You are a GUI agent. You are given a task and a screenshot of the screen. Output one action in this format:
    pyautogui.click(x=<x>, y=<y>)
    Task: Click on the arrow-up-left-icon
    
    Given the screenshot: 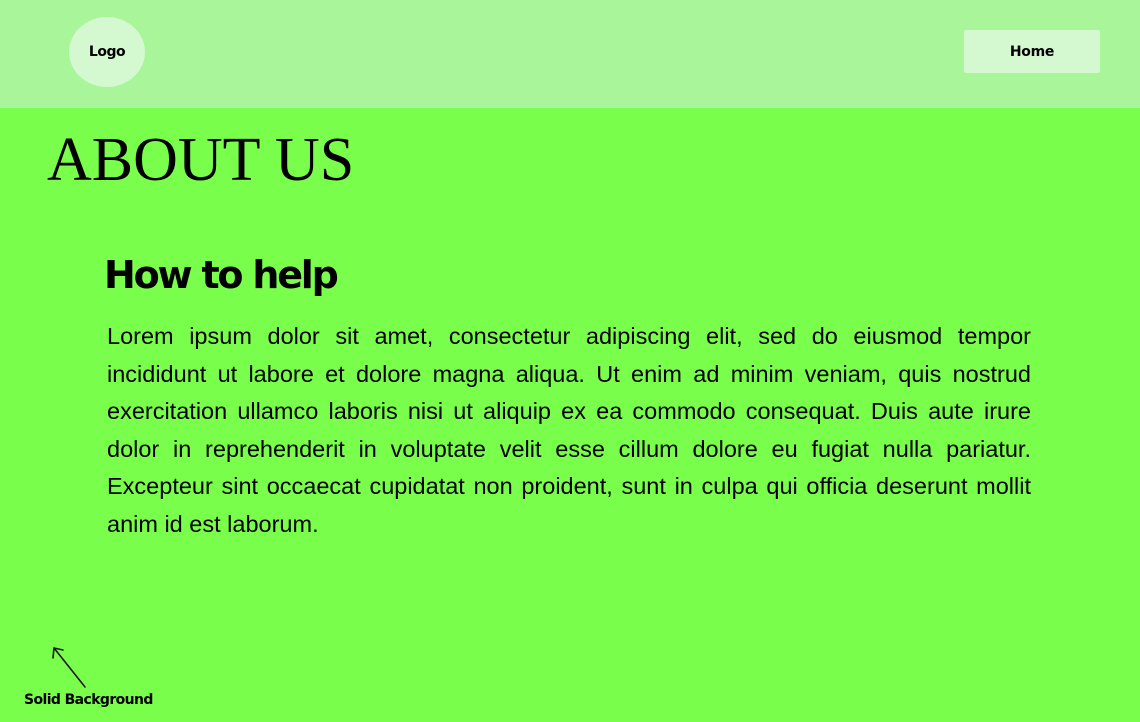 What is the action you would take?
    pyautogui.click(x=69, y=667)
    